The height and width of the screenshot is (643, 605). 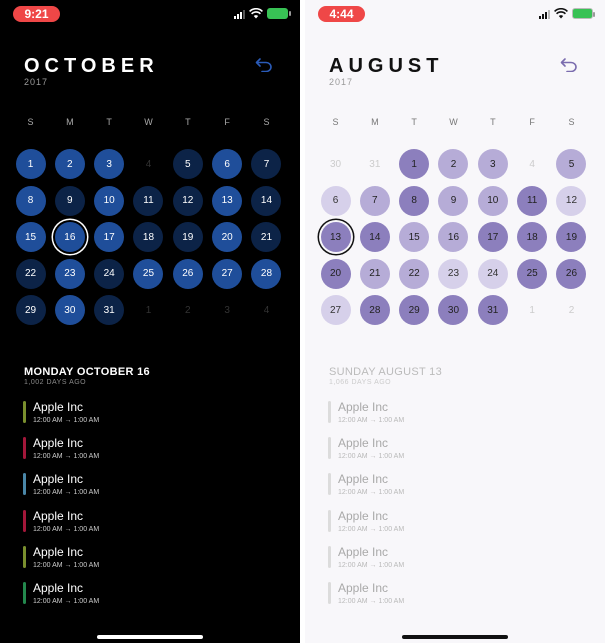 What do you see at coordinates (532, 164) in the screenshot?
I see `calendar-day: 4` at bounding box center [532, 164].